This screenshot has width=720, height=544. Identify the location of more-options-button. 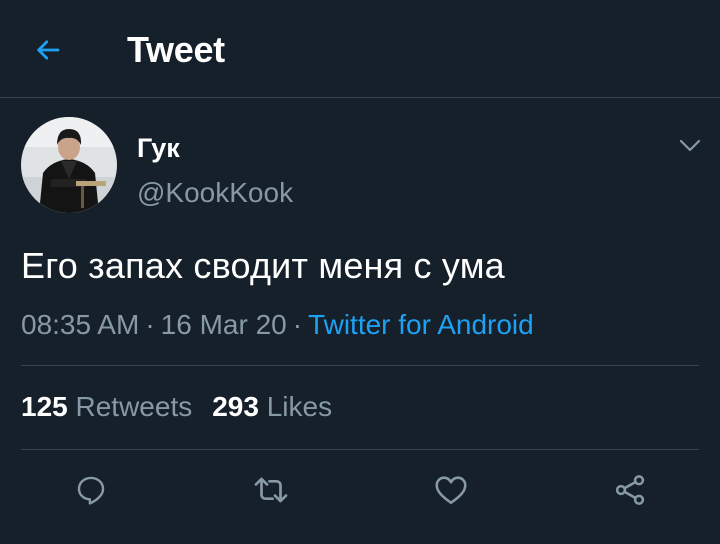
(690, 146).